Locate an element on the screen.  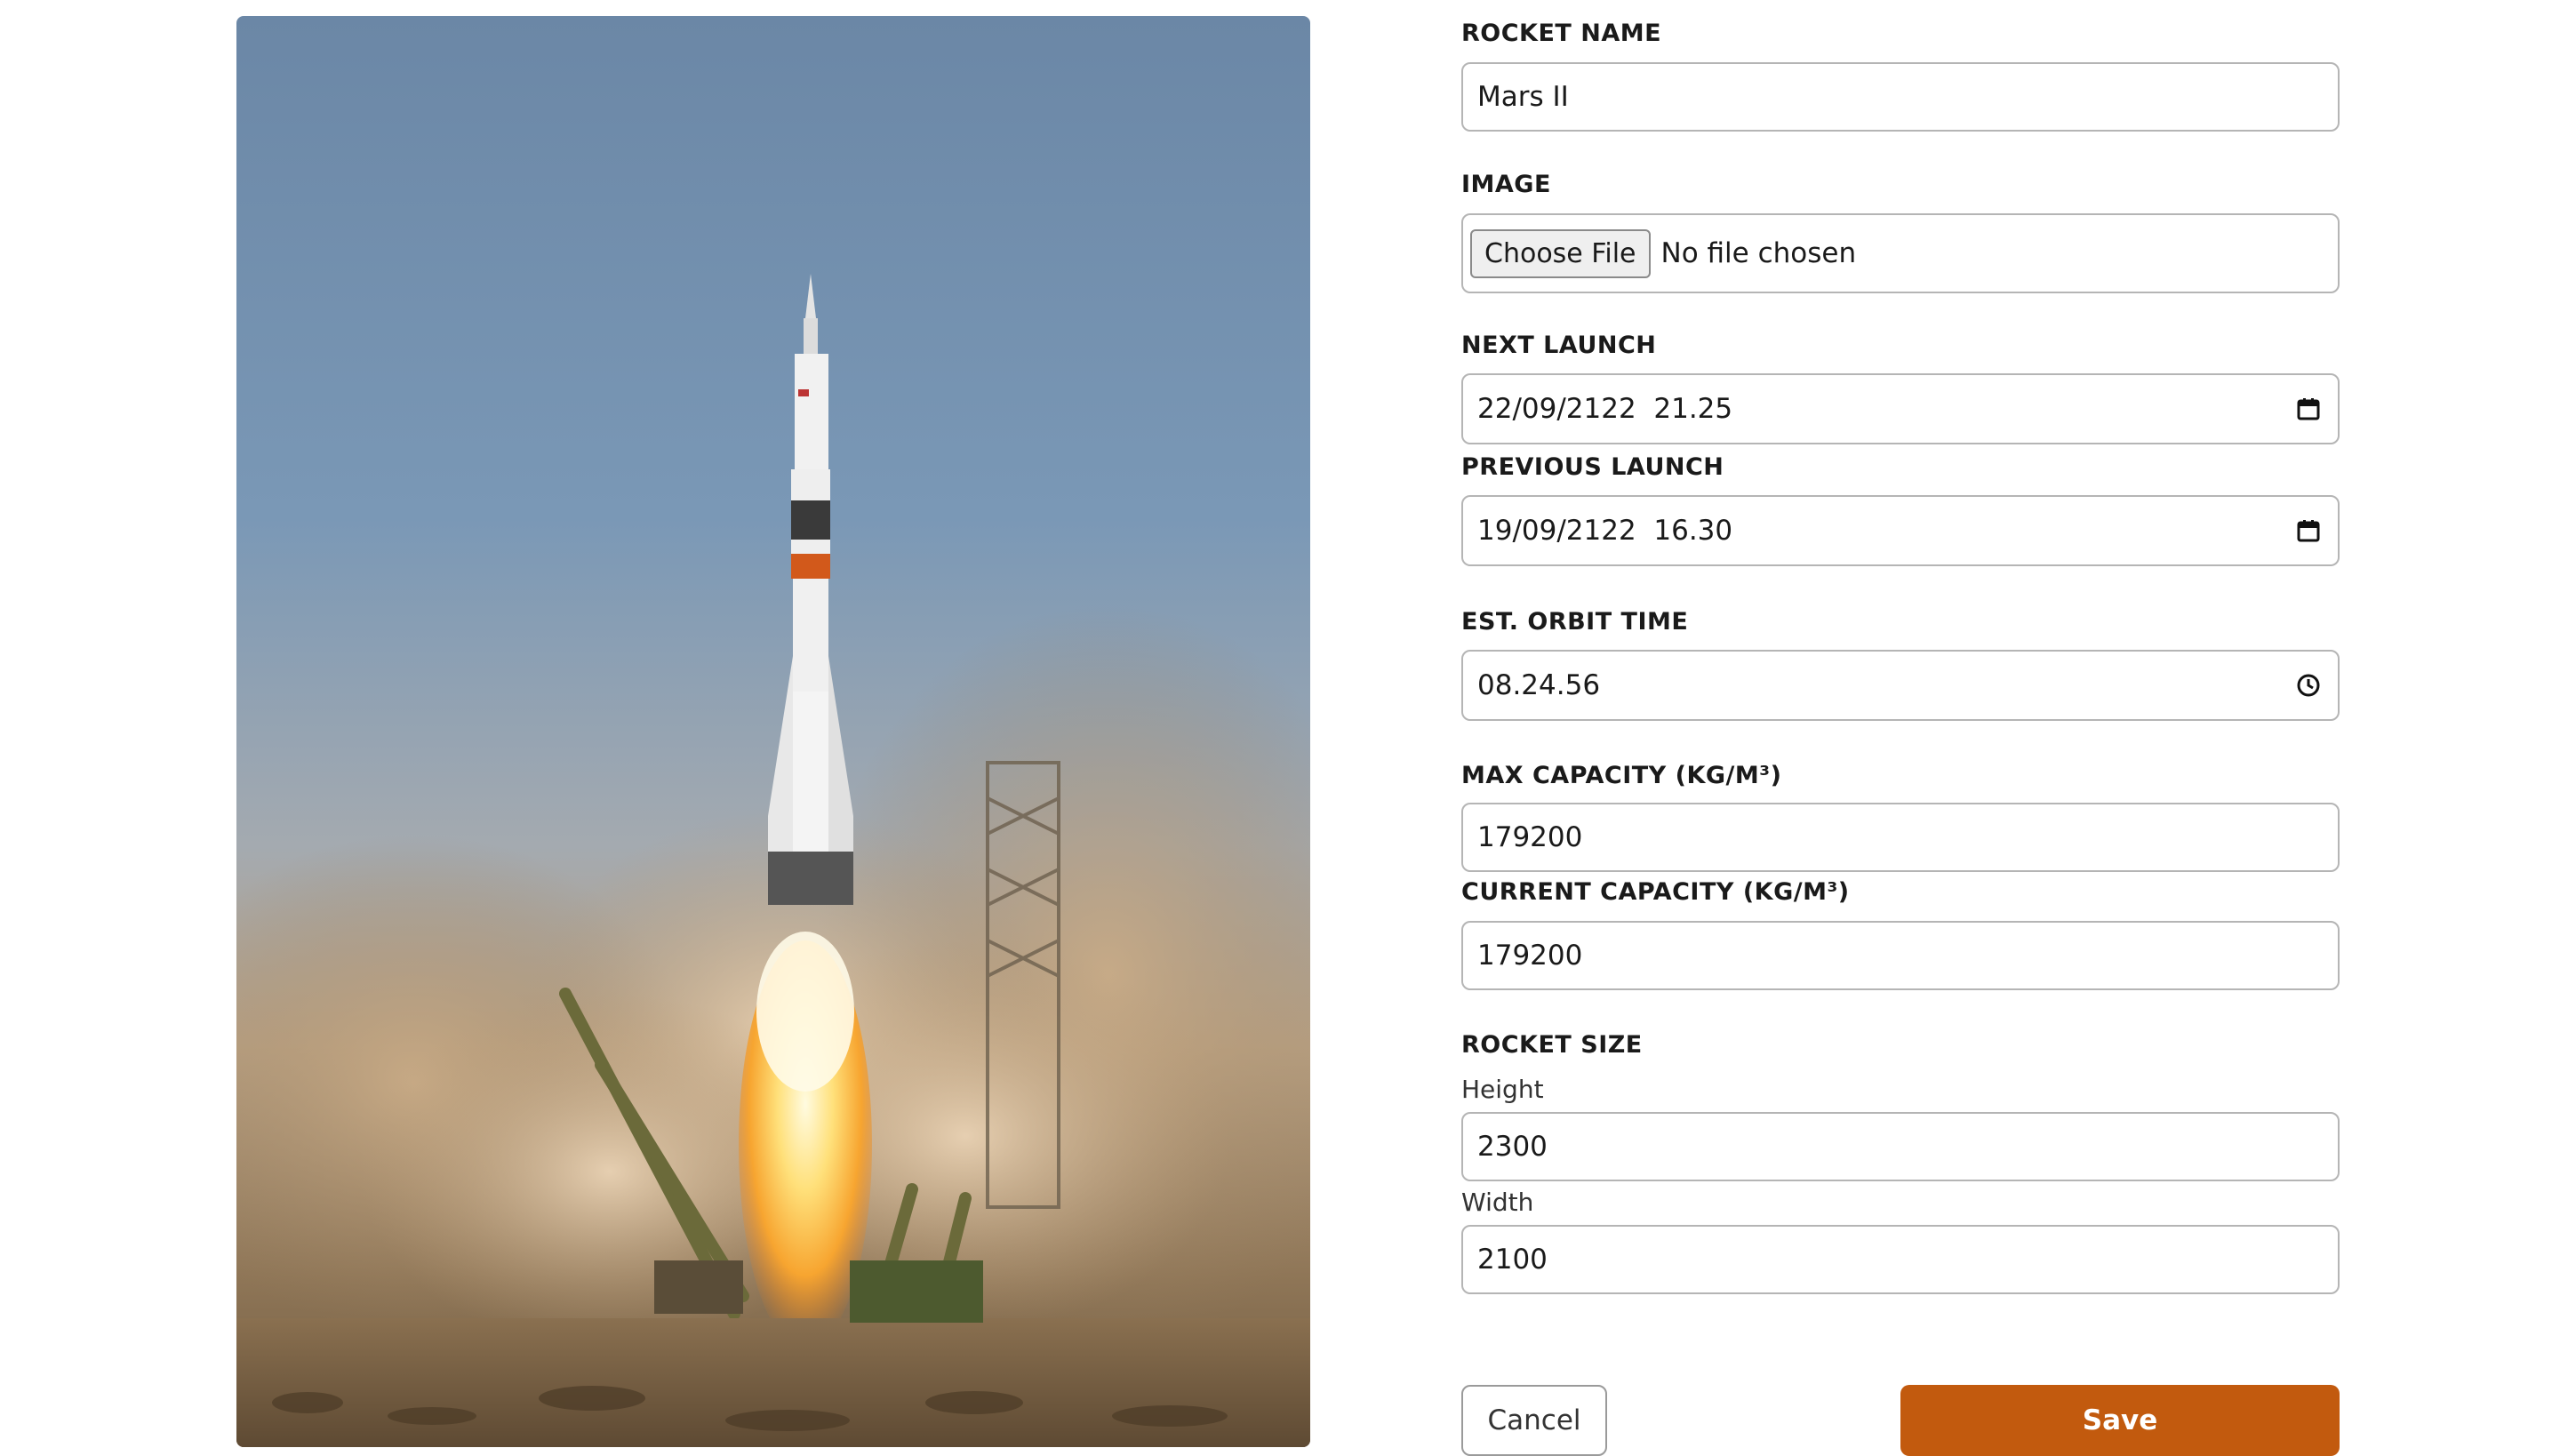
rocket-size-label: ROCKET SIZE is located at coordinates (1552, 1045).